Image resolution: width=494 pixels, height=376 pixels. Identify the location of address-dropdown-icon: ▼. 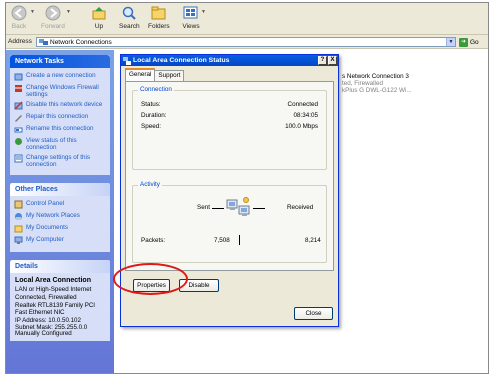
(450, 42).